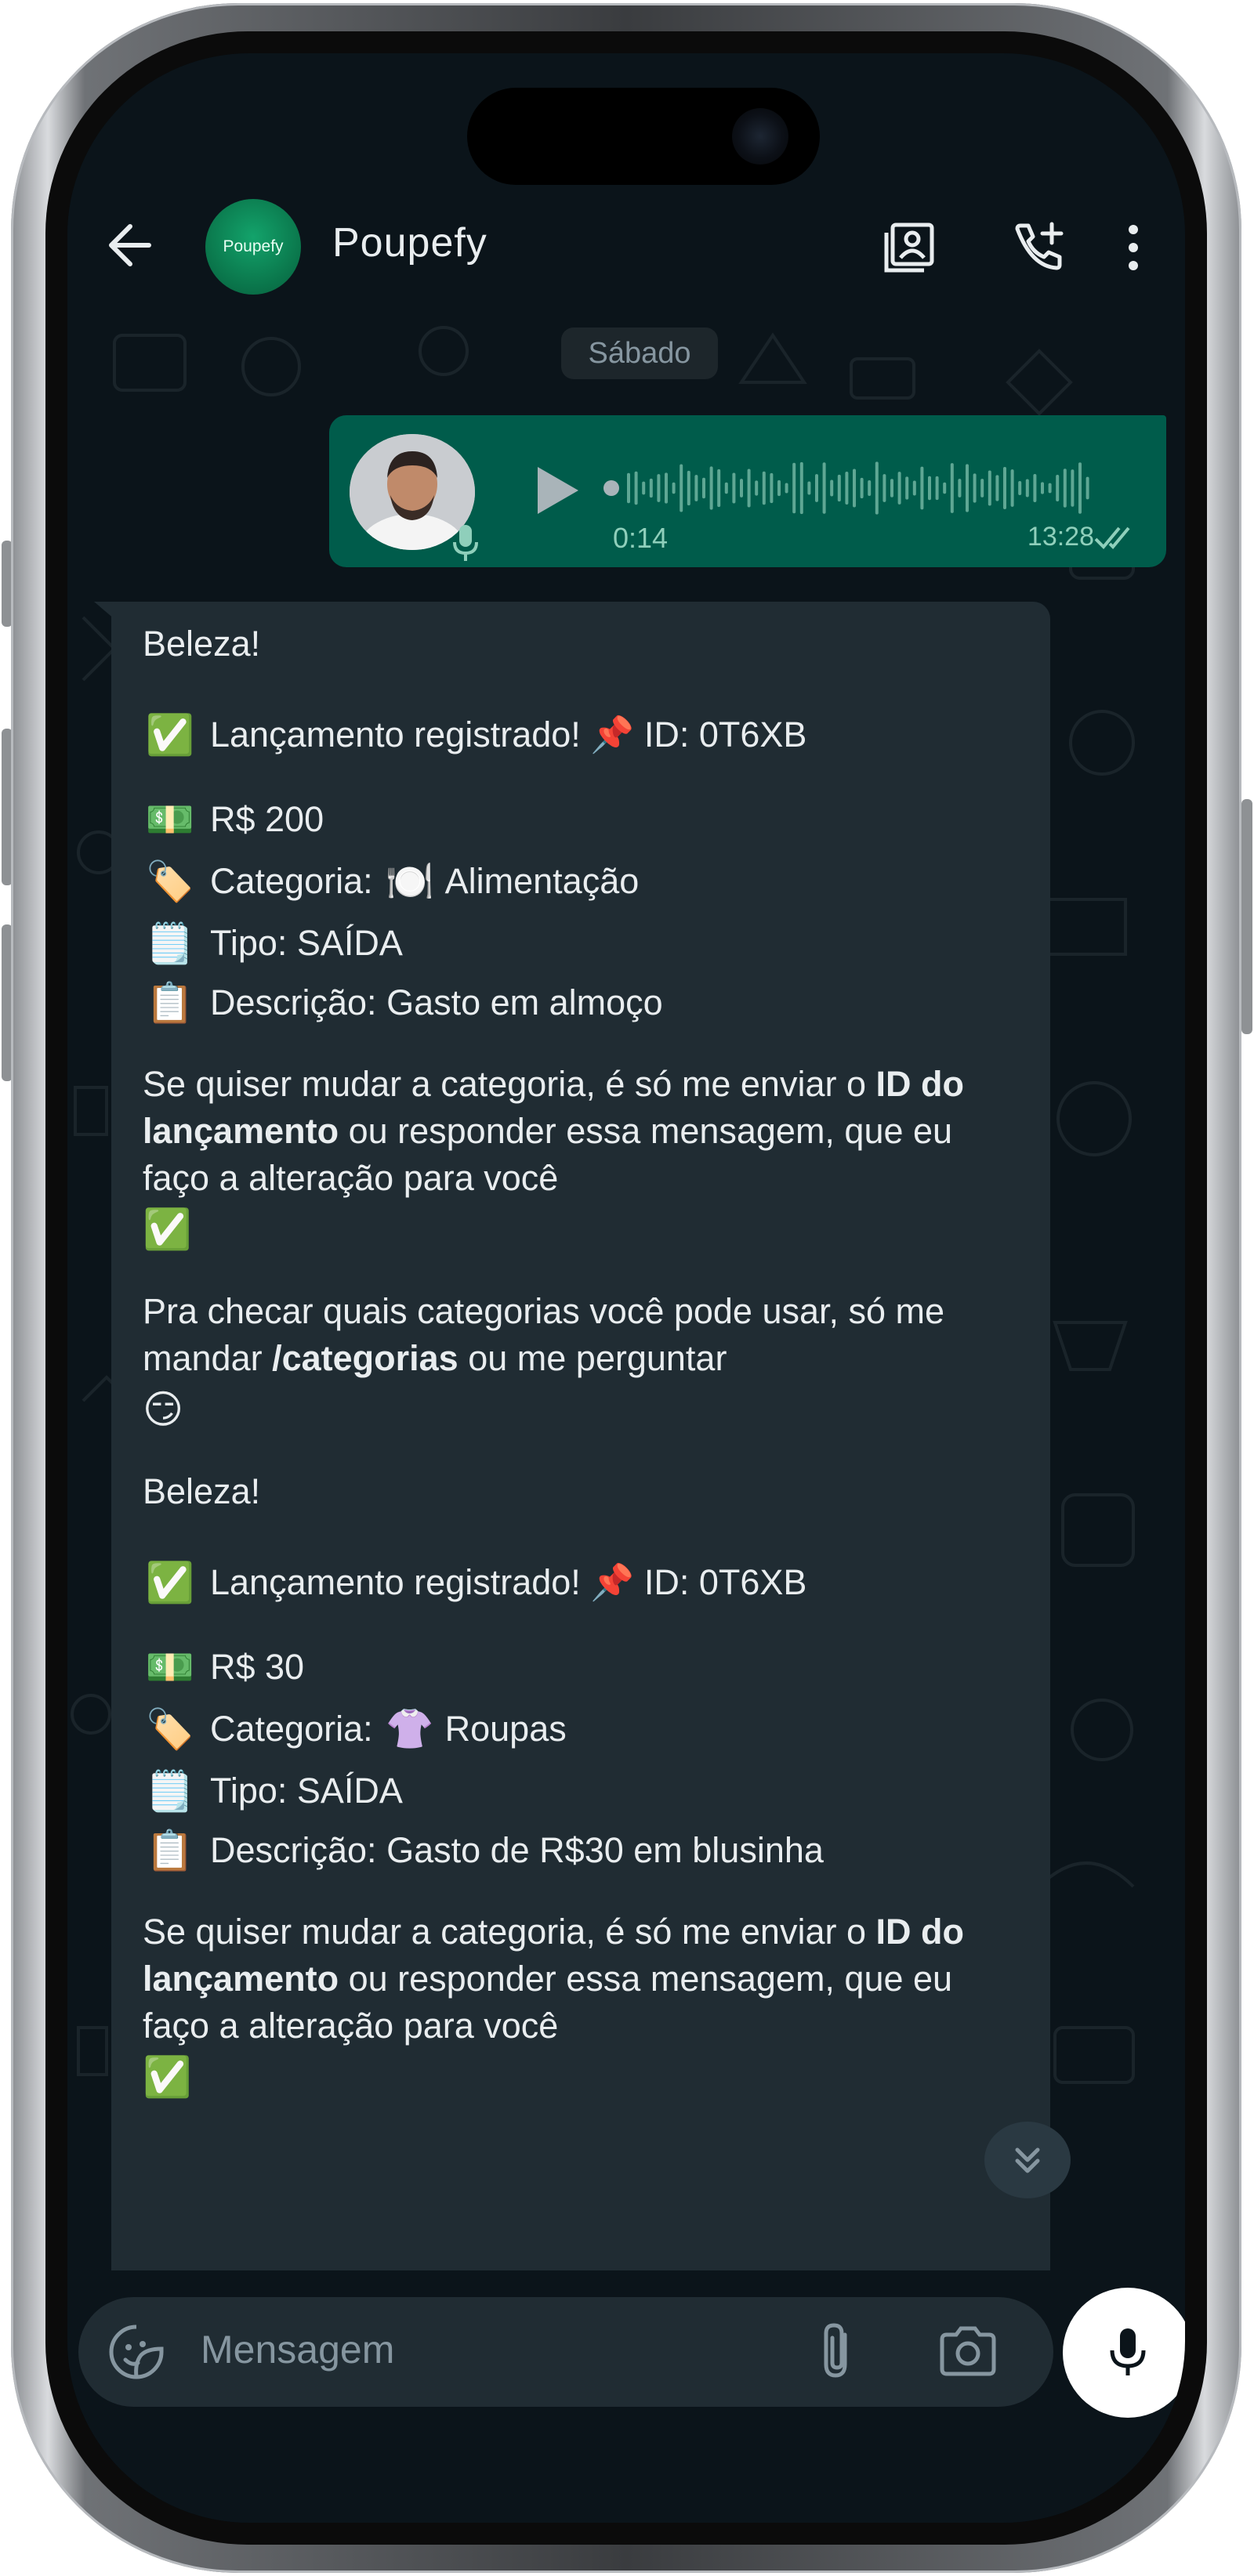  Describe the element at coordinates (1114, 537) in the screenshot. I see `read-receipt-icon` at that location.